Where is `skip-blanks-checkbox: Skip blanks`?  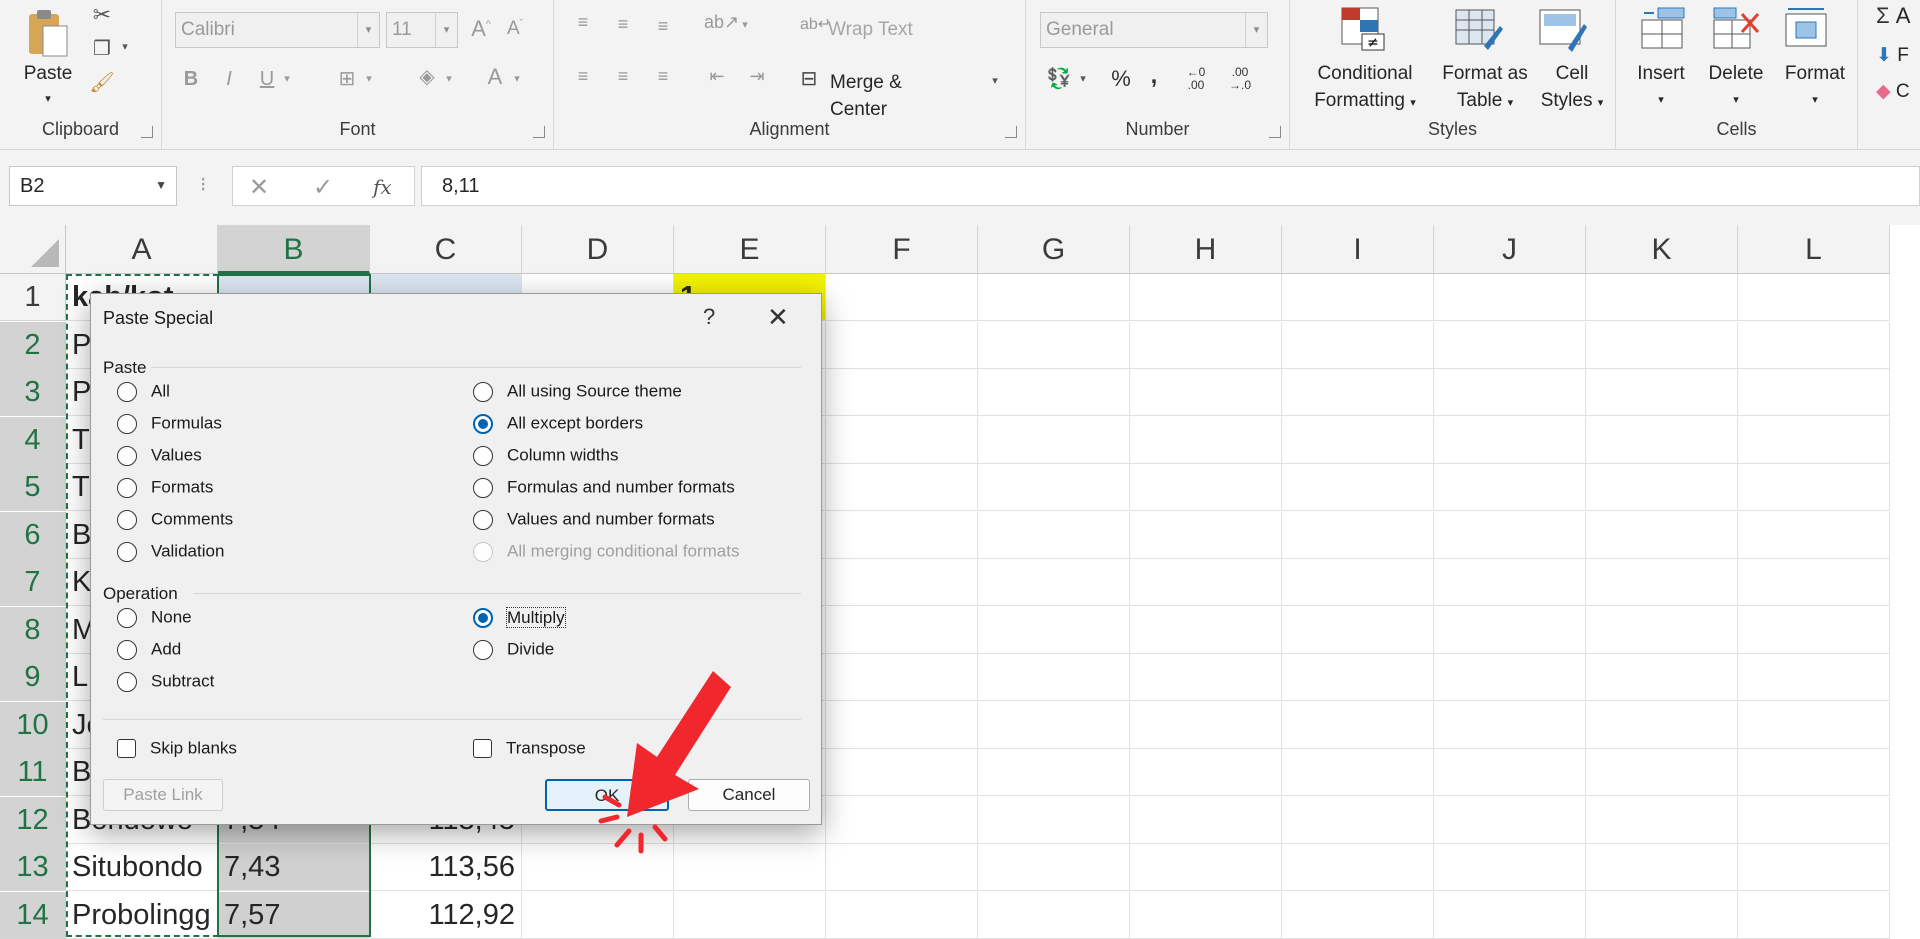
skip-blanks-checkbox: Skip blanks is located at coordinates (177, 750).